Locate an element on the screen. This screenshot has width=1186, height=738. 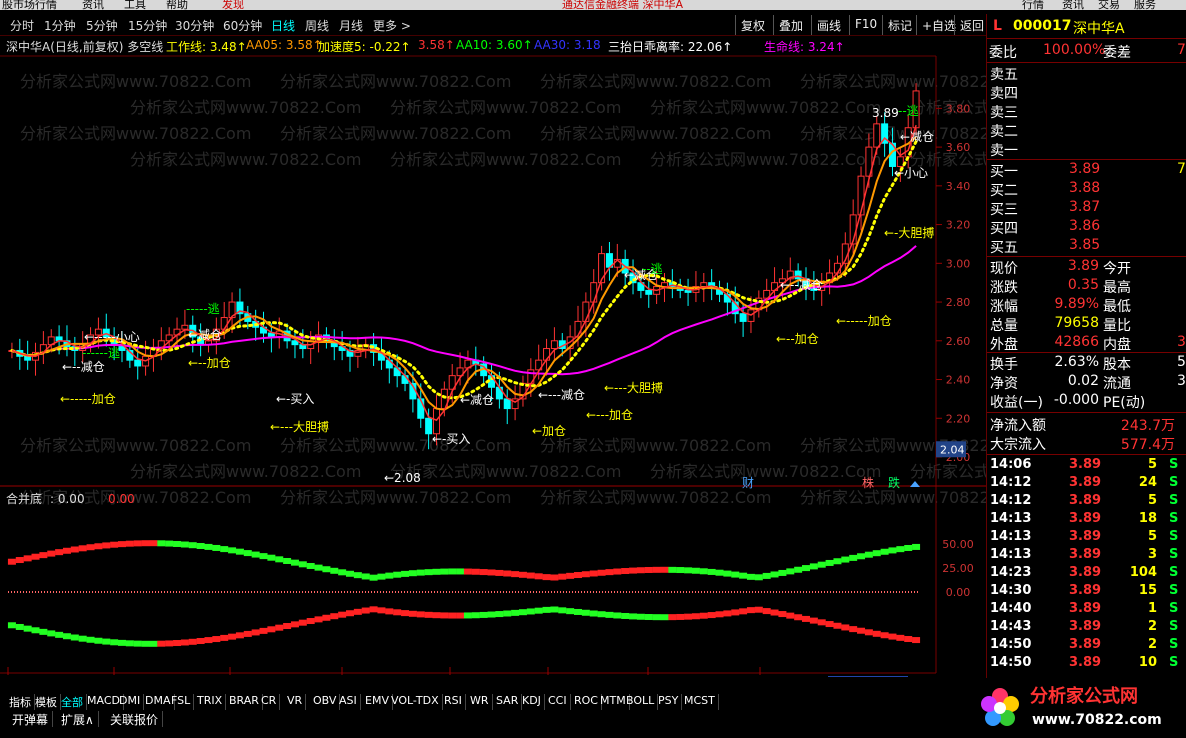
indicator-tab: CR is located at coordinates (269, 702).